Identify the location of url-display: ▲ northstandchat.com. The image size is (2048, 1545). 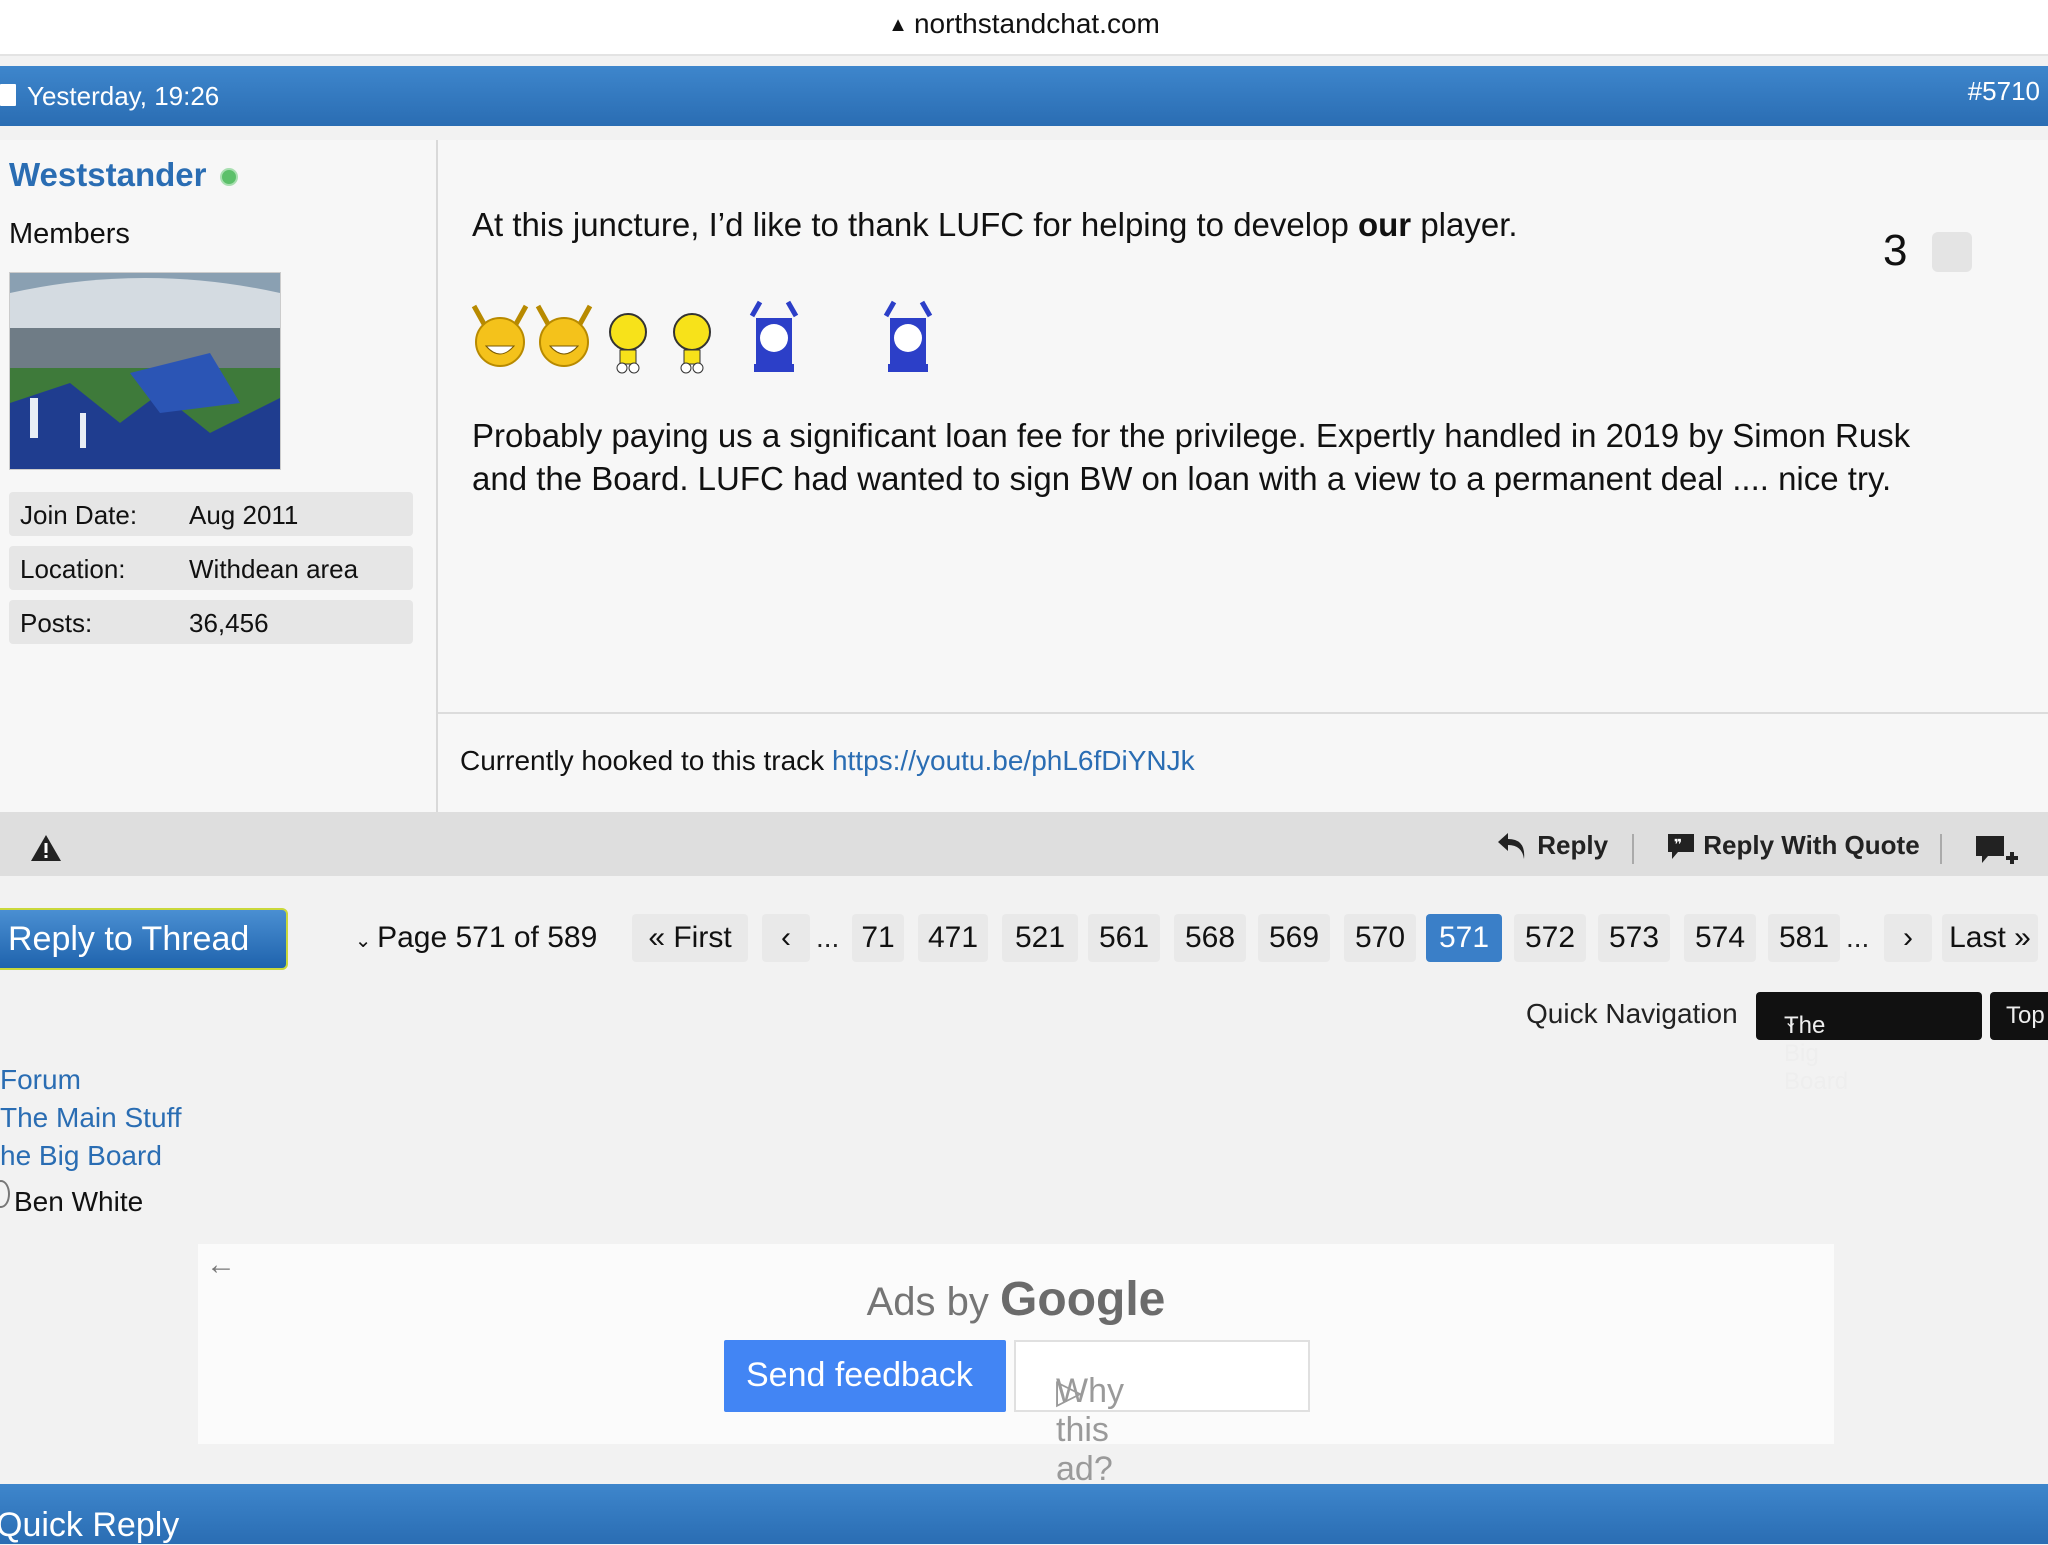
(1024, 24).